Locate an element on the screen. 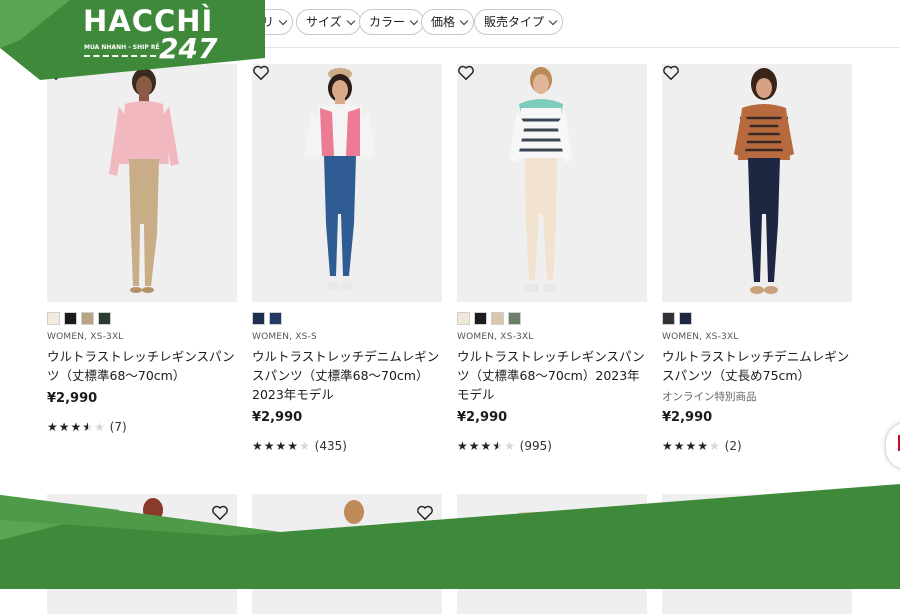  logo-number: 247 is located at coordinates (188, 48).